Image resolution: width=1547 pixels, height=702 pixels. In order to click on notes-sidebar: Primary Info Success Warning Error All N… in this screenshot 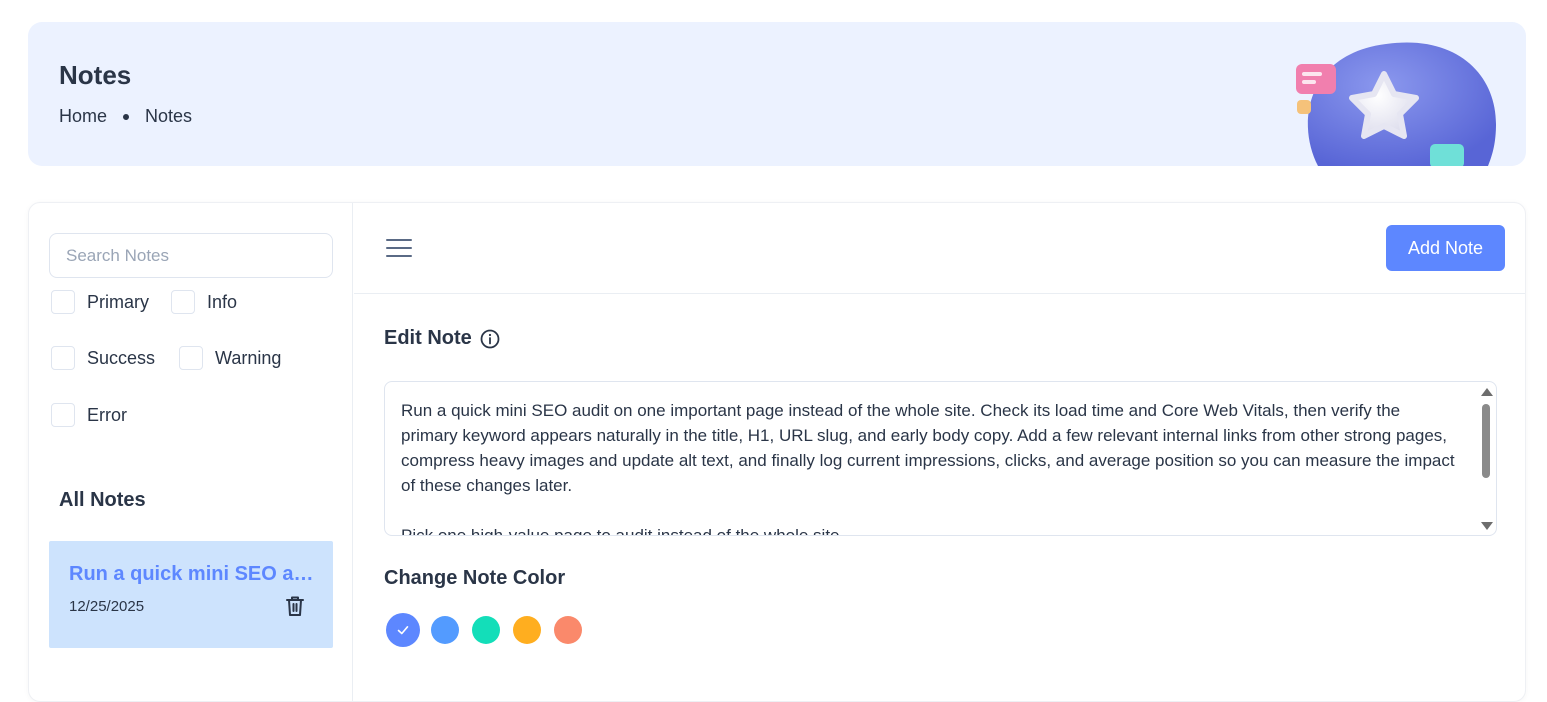, I will do `click(191, 452)`.